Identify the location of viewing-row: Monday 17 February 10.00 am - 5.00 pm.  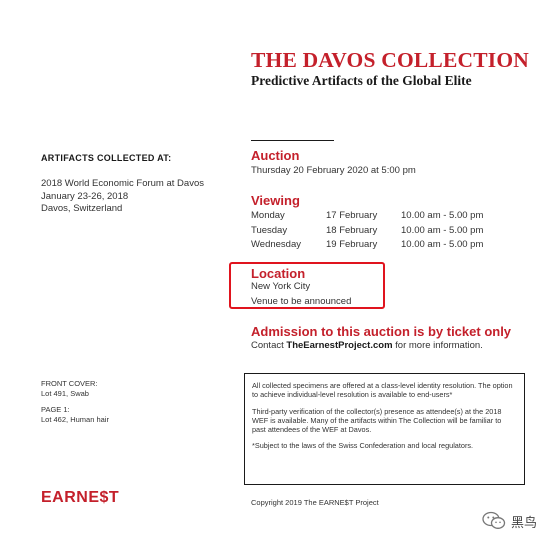
(367, 216).